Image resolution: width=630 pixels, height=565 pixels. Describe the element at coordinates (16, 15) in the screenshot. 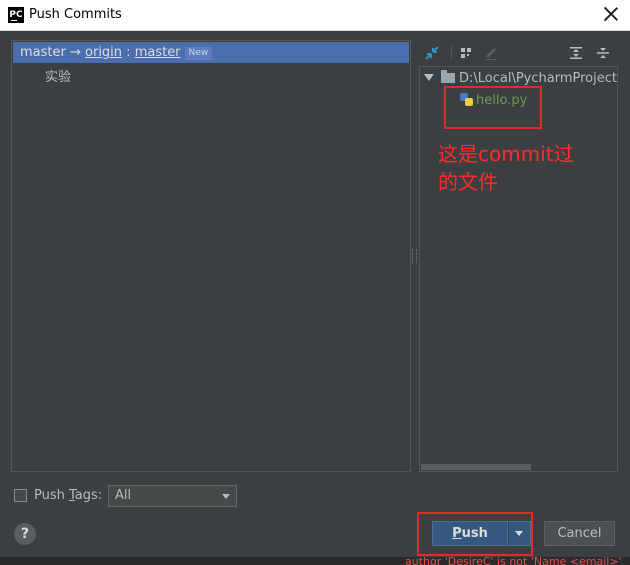

I see `pycharm-app-icon: PC` at that location.